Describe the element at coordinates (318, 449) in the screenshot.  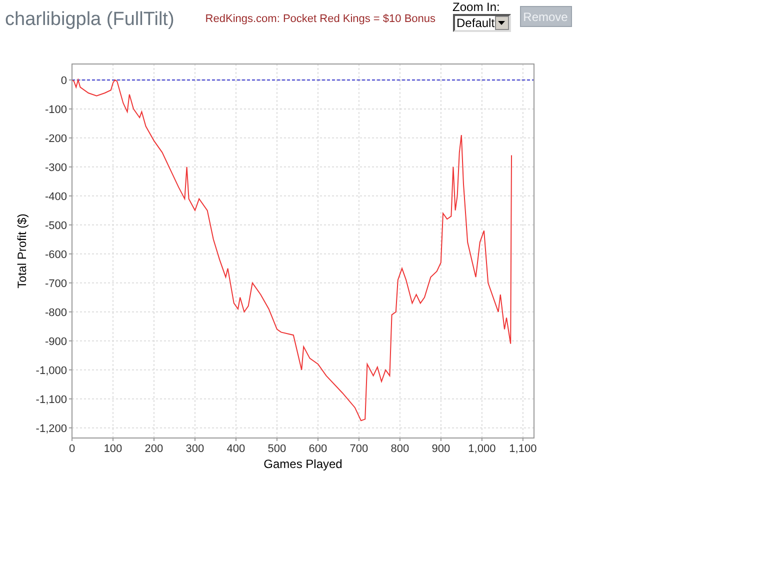
I see `x-tick-label: 600` at that location.